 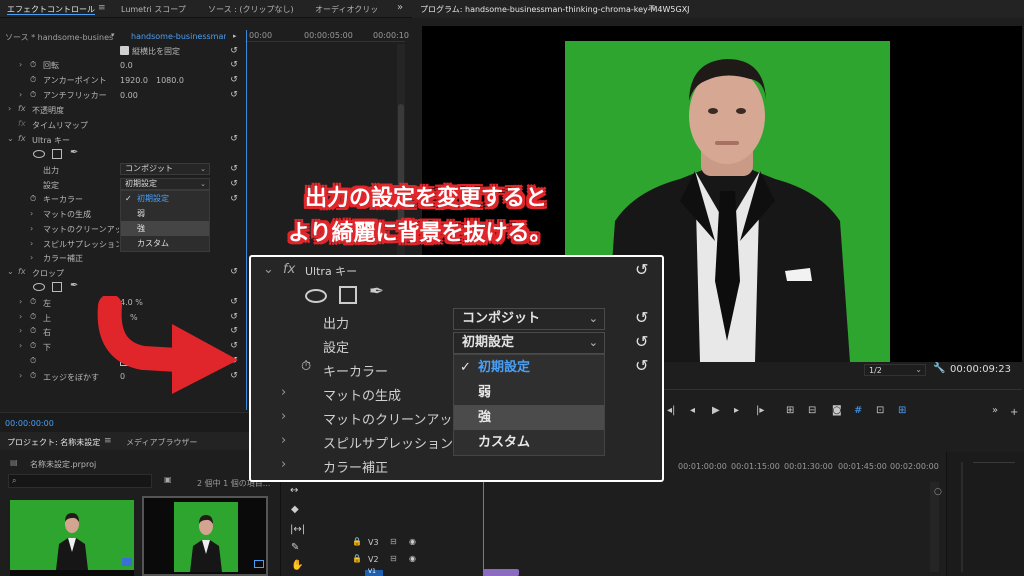 What do you see at coordinates (57, 154) in the screenshot?
I see `rectangle-mask-icon` at bounding box center [57, 154].